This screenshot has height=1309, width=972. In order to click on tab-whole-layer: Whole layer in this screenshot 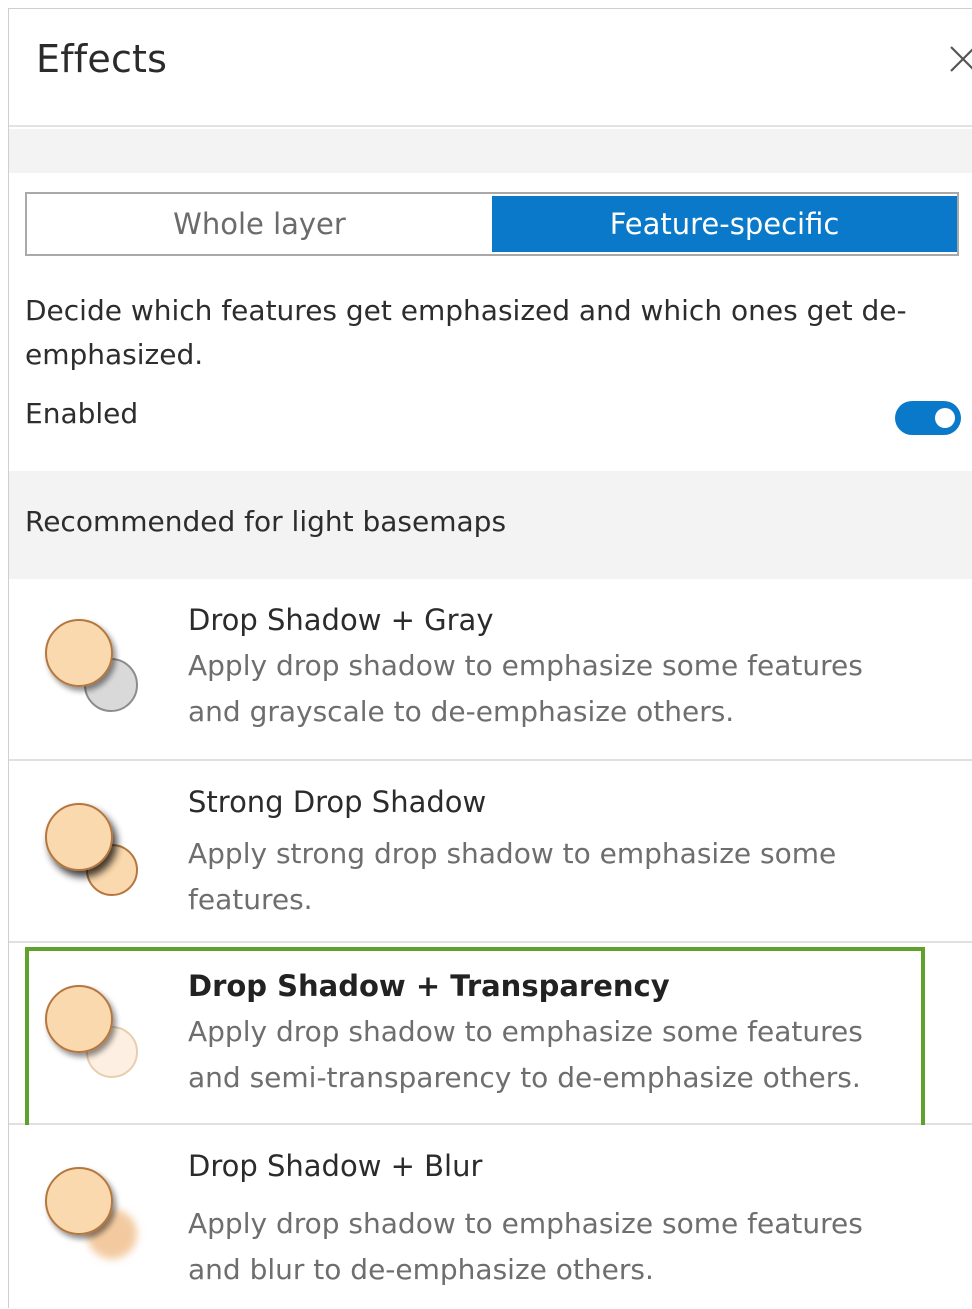, I will do `click(259, 224)`.